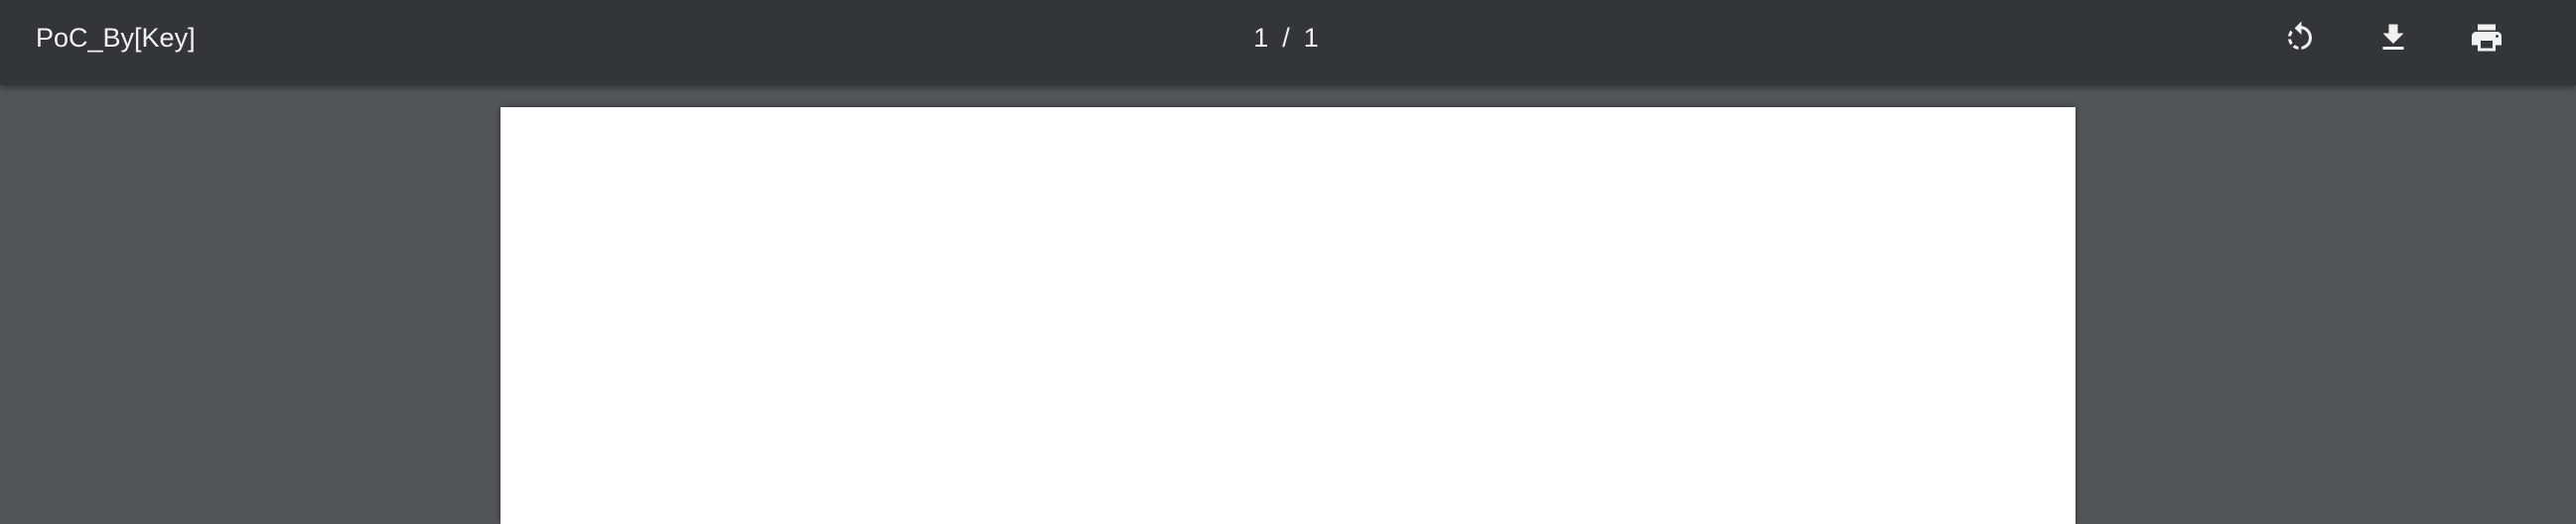 This screenshot has height=524, width=2576. I want to click on page-indicator: 1 / 1, so click(1286, 37).